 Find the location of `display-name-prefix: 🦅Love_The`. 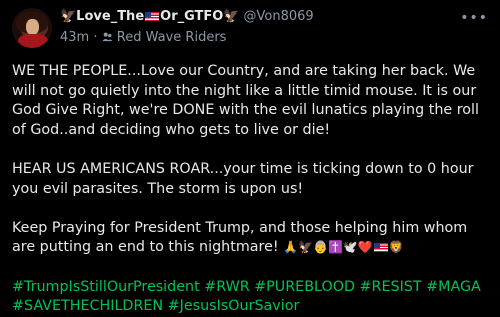

display-name-prefix: 🦅Love_The is located at coordinates (102, 16).